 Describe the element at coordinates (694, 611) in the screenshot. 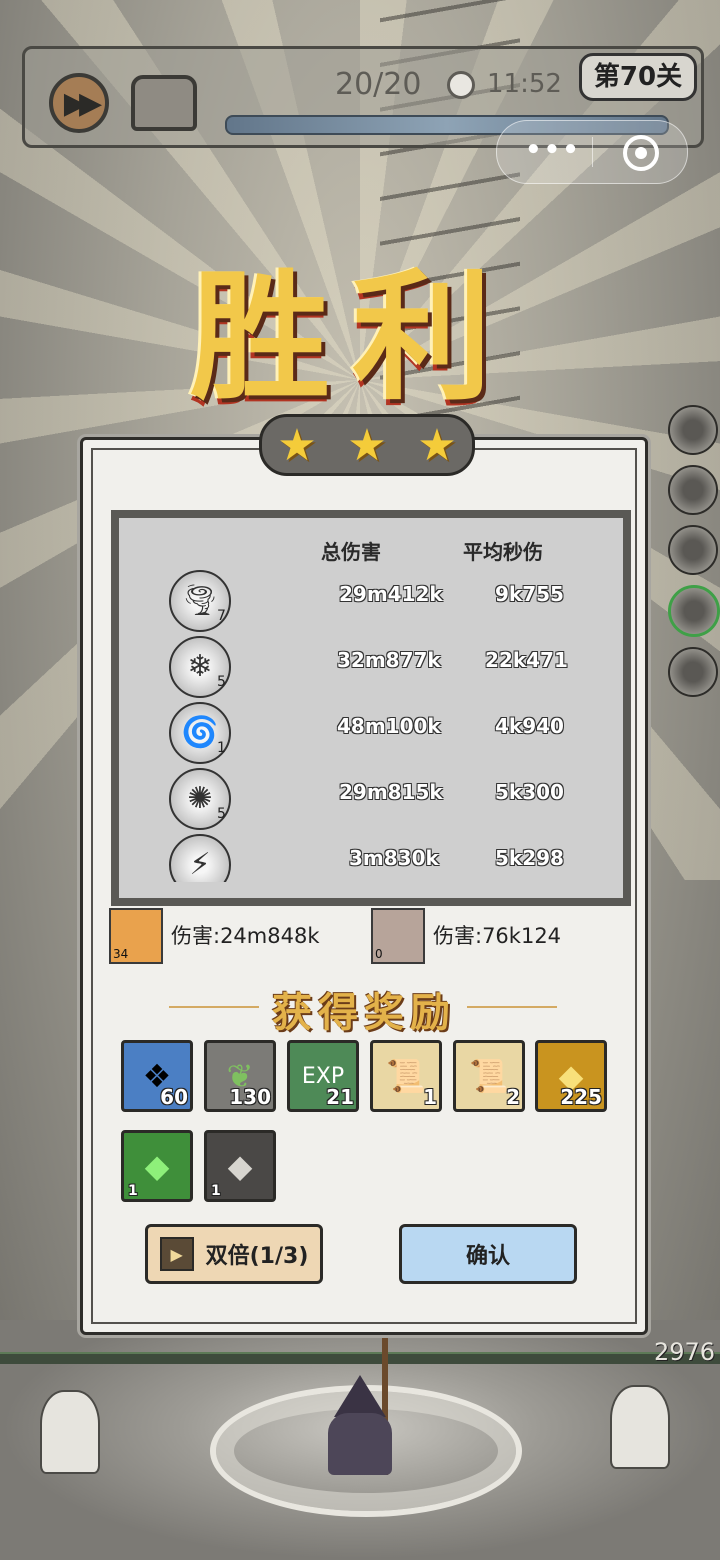

I see `side-skill-blackhole-icon` at that location.